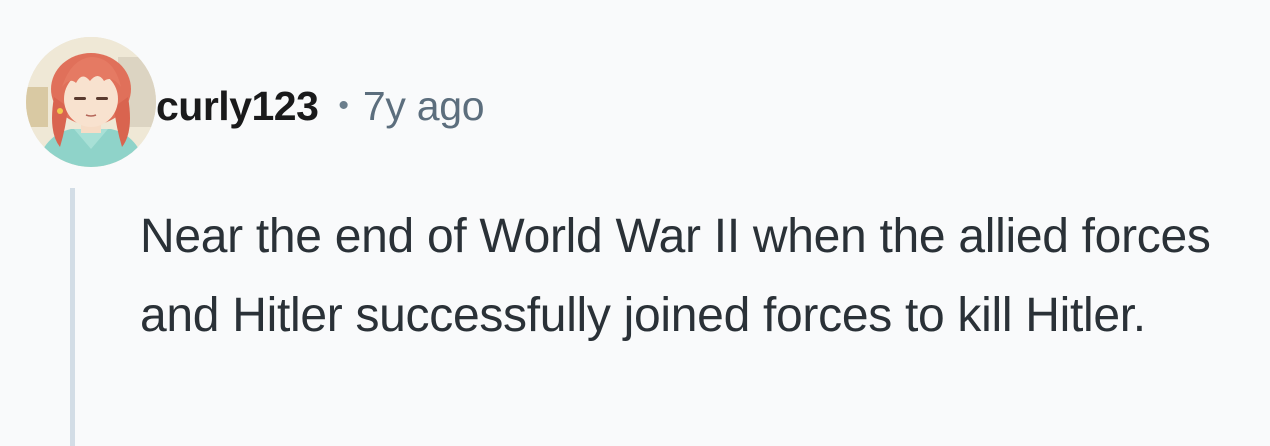 This screenshot has height=446, width=1270. I want to click on user-avatar-icon, so click(91, 102).